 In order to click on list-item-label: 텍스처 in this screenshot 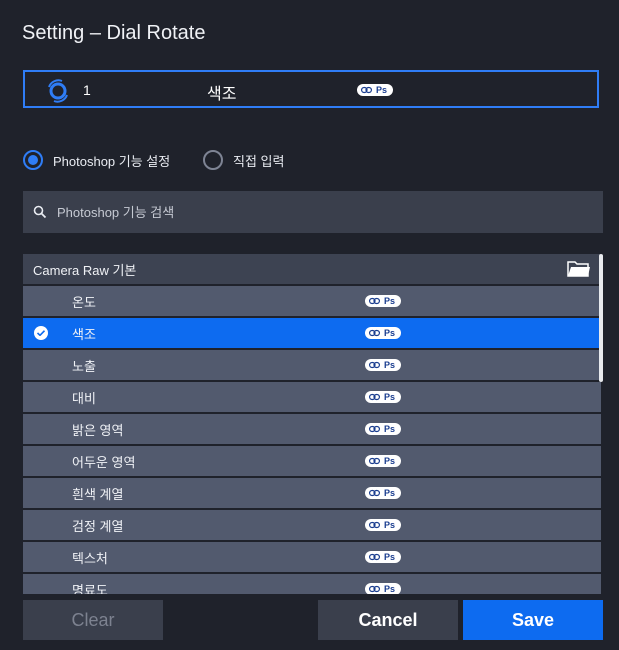, I will do `click(90, 558)`.